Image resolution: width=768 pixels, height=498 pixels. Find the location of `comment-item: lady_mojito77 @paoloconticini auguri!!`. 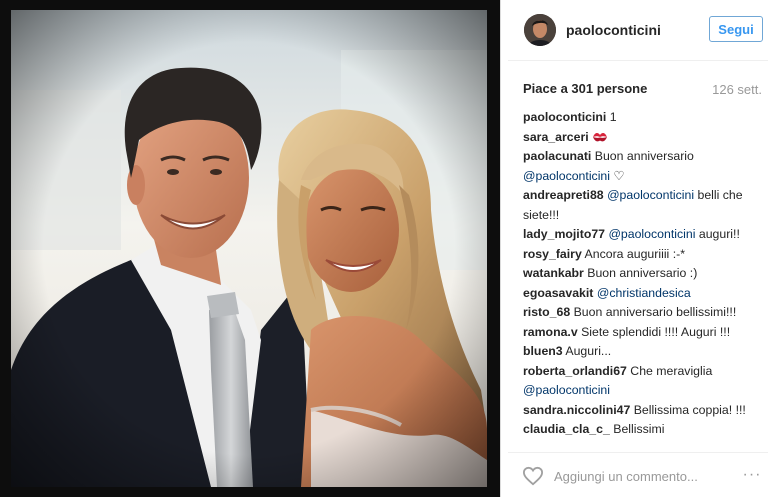

comment-item: lady_mojito77 @paoloconticini auguri!! is located at coordinates (643, 235).